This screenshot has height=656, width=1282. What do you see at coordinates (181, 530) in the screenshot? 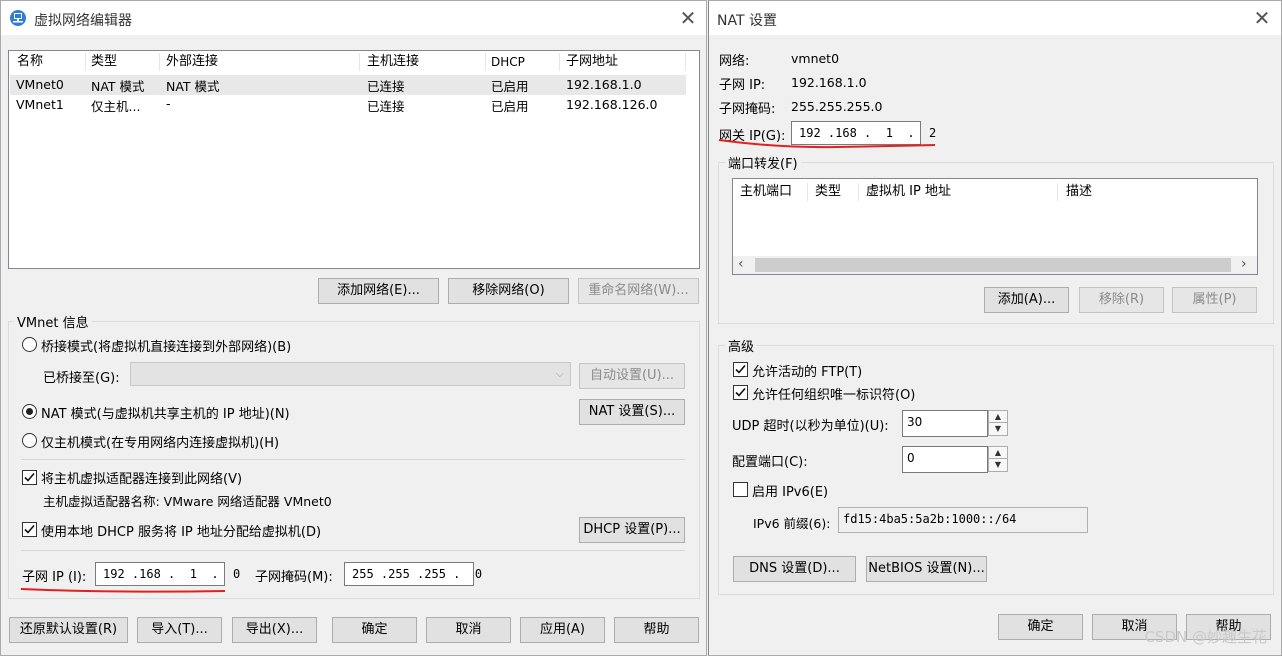
I see `dhcp-service-label: 使用本地 DHCP 服务将 IP 地址分配给虚拟机(D)` at bounding box center [181, 530].